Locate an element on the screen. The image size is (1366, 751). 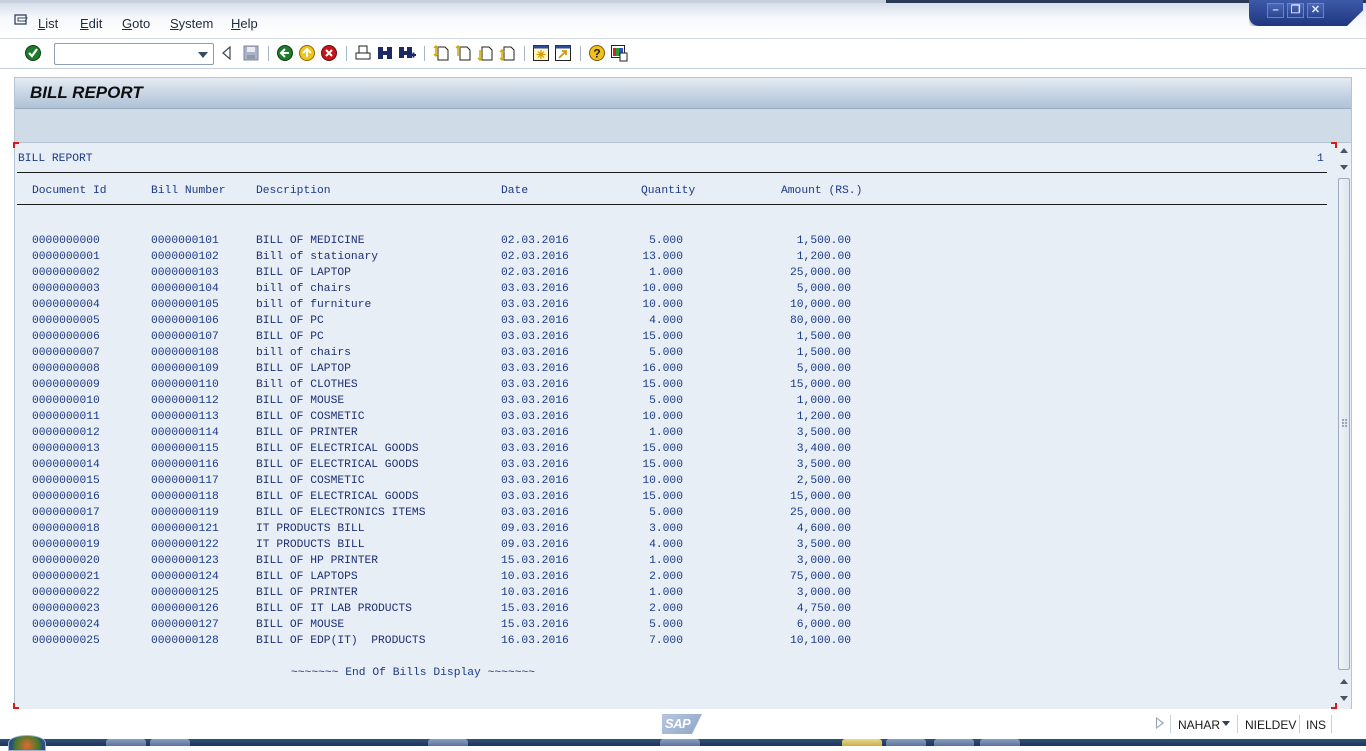
close-button: ✕ is located at coordinates (1315, 10).